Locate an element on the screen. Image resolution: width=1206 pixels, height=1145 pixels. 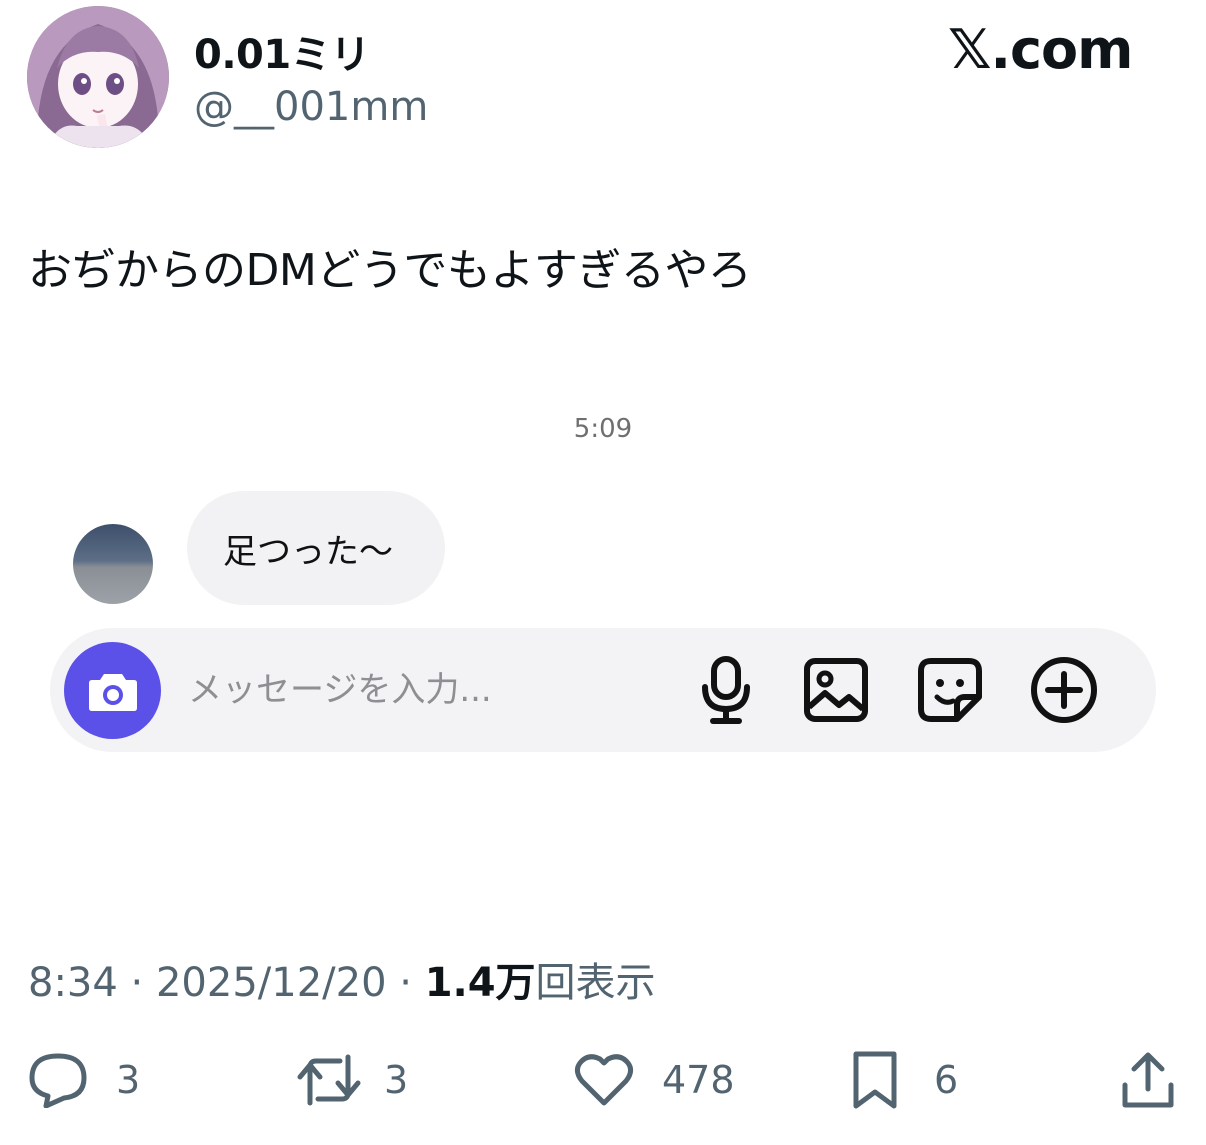
author-display-name: 0.01ミリ is located at coordinates (282, 51).